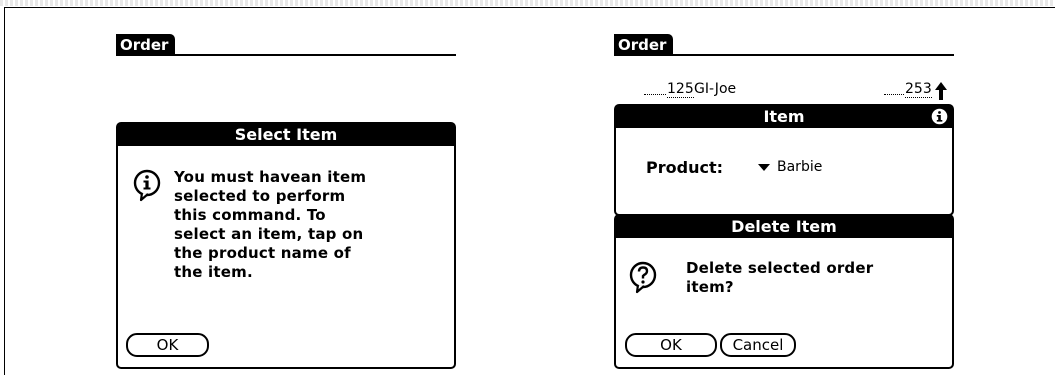 The image size is (1055, 375). Describe the element at coordinates (684, 167) in the screenshot. I see `product-label: Product:` at that location.